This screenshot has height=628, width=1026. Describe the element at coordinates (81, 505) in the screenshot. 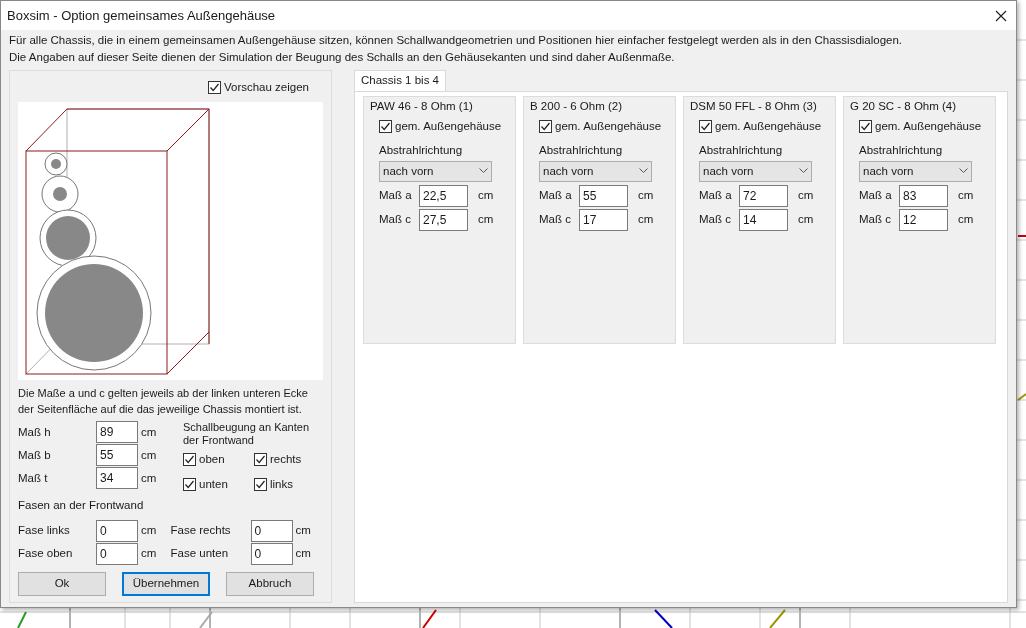

I see `chamfers-title: Fasen an der Frontwand` at that location.